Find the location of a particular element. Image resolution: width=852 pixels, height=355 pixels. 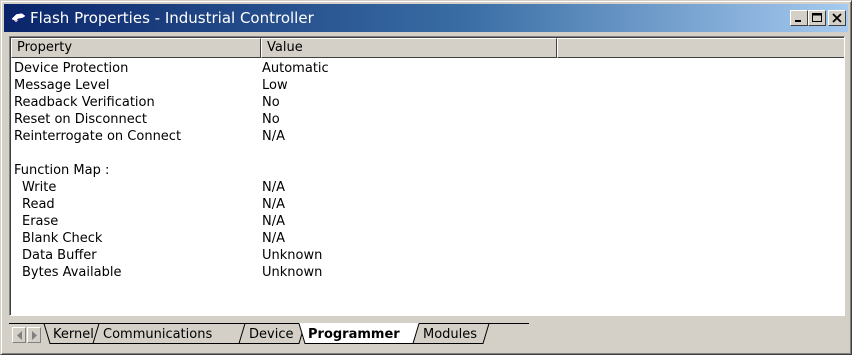

maximize-button is located at coordinates (817, 18).